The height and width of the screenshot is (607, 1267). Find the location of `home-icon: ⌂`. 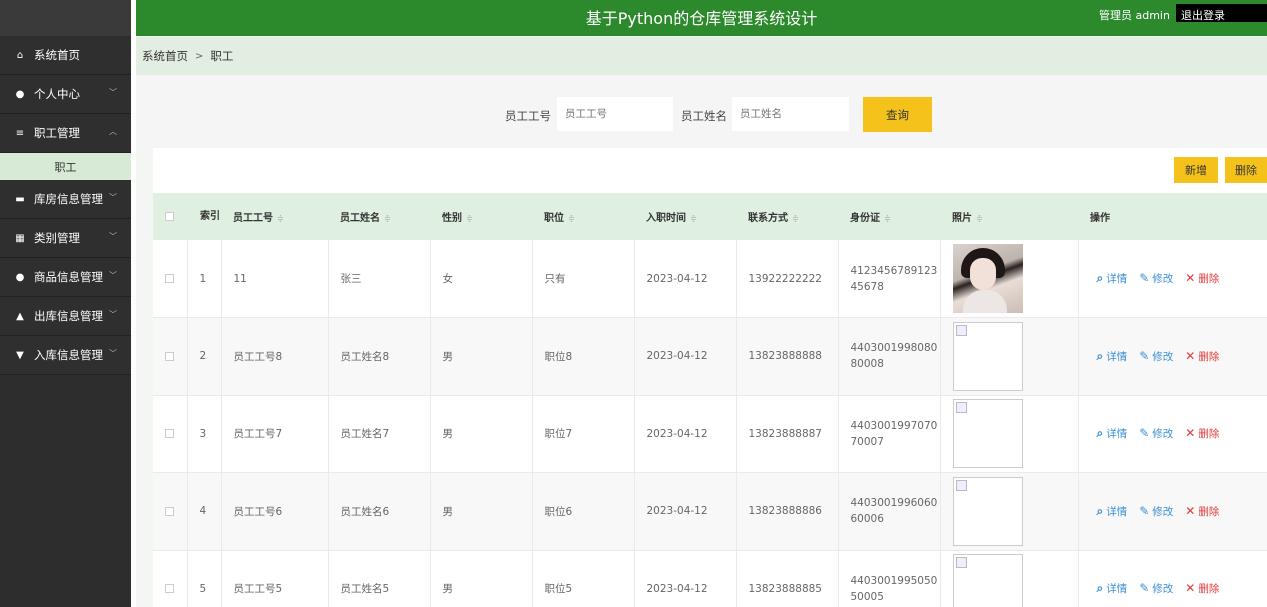

home-icon: ⌂ is located at coordinates (20, 55).